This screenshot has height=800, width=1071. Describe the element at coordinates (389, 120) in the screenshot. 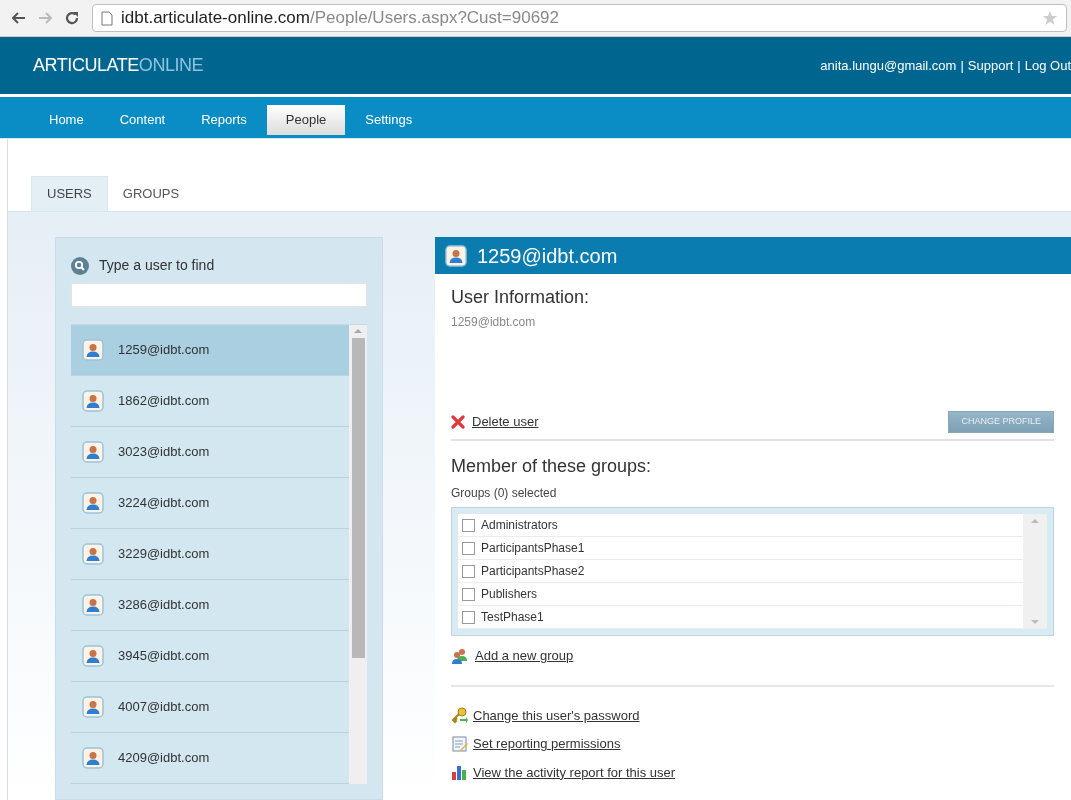

I see `nav-tab: Settings` at that location.